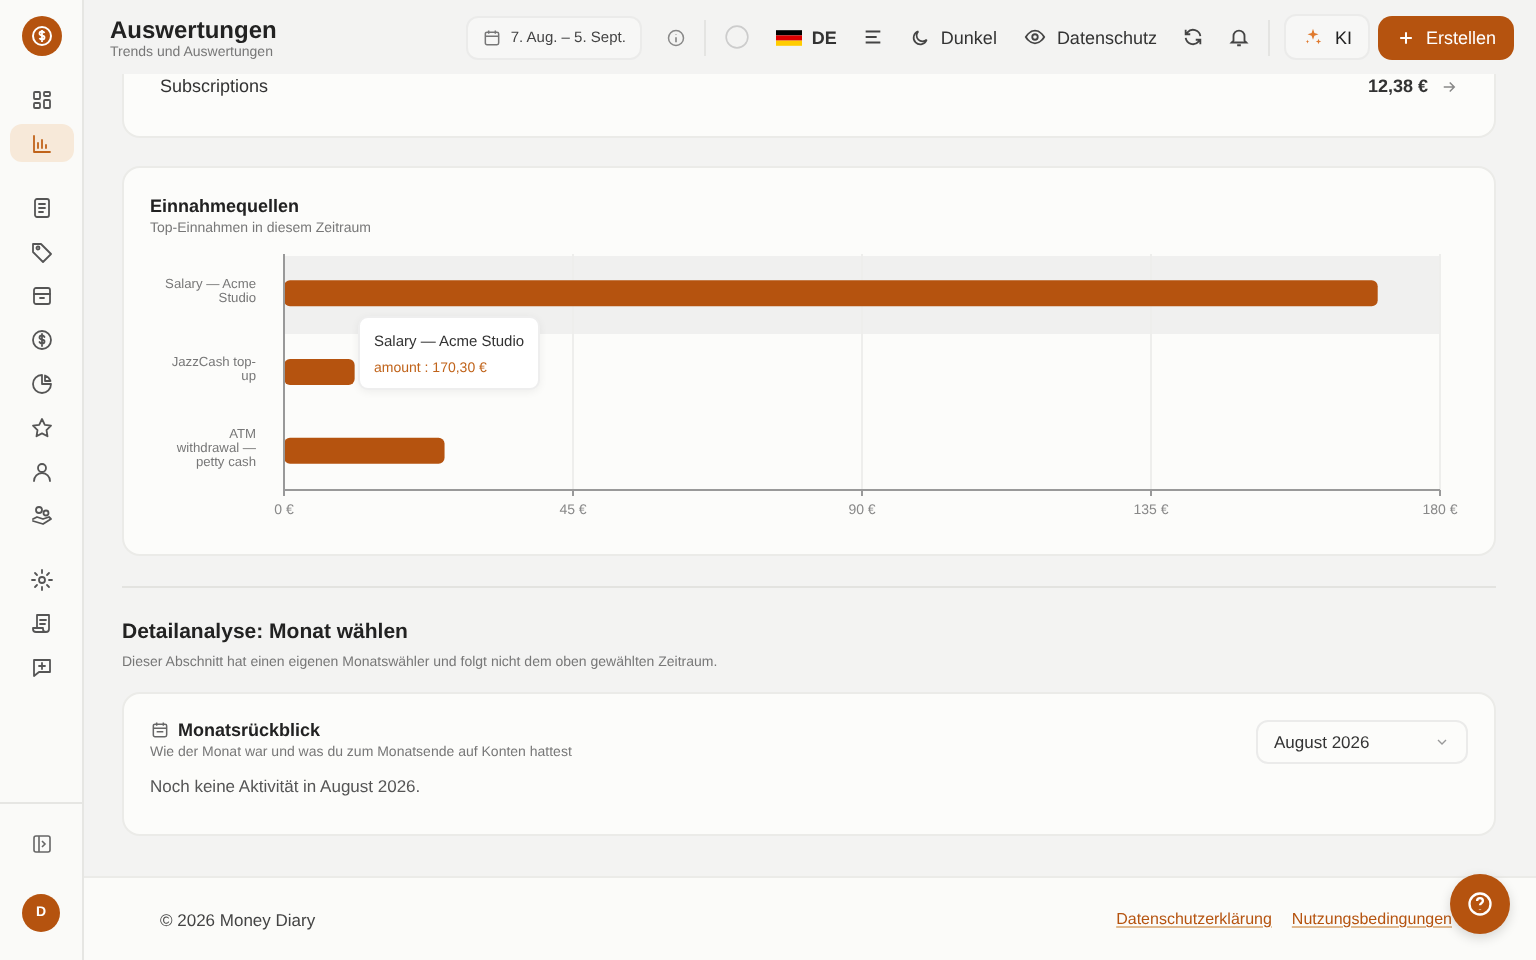  I want to click on moon-icon, so click(920, 37).